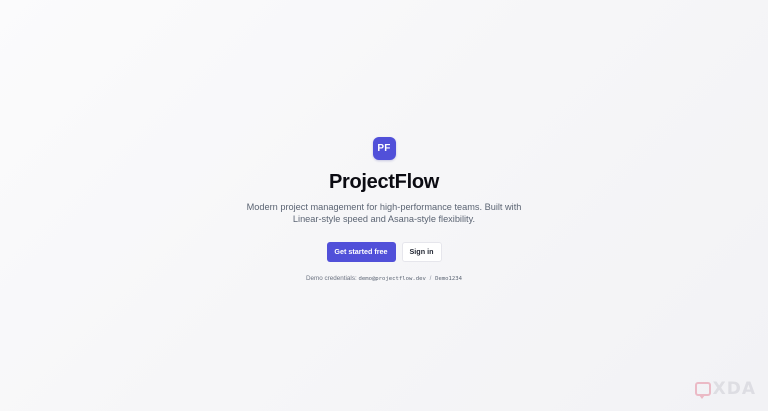 The width and height of the screenshot is (768, 411). I want to click on watermark-badge-icon, so click(702, 390).